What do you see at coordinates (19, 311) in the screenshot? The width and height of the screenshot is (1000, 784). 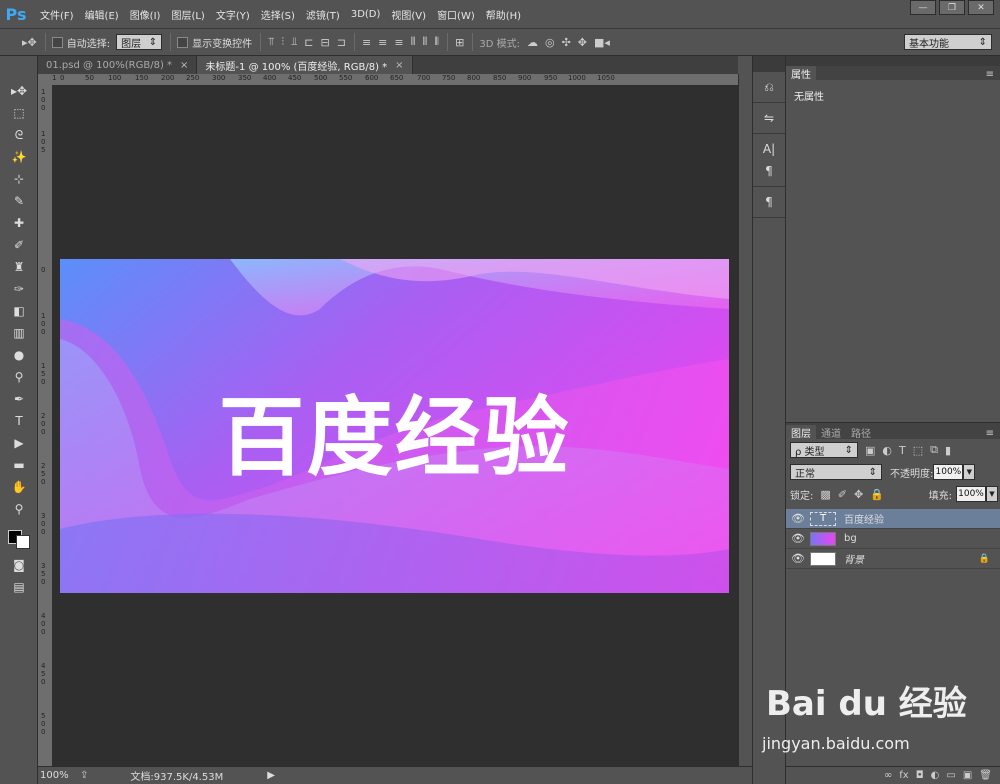 I see `eraser-tool-icon: ◧` at bounding box center [19, 311].